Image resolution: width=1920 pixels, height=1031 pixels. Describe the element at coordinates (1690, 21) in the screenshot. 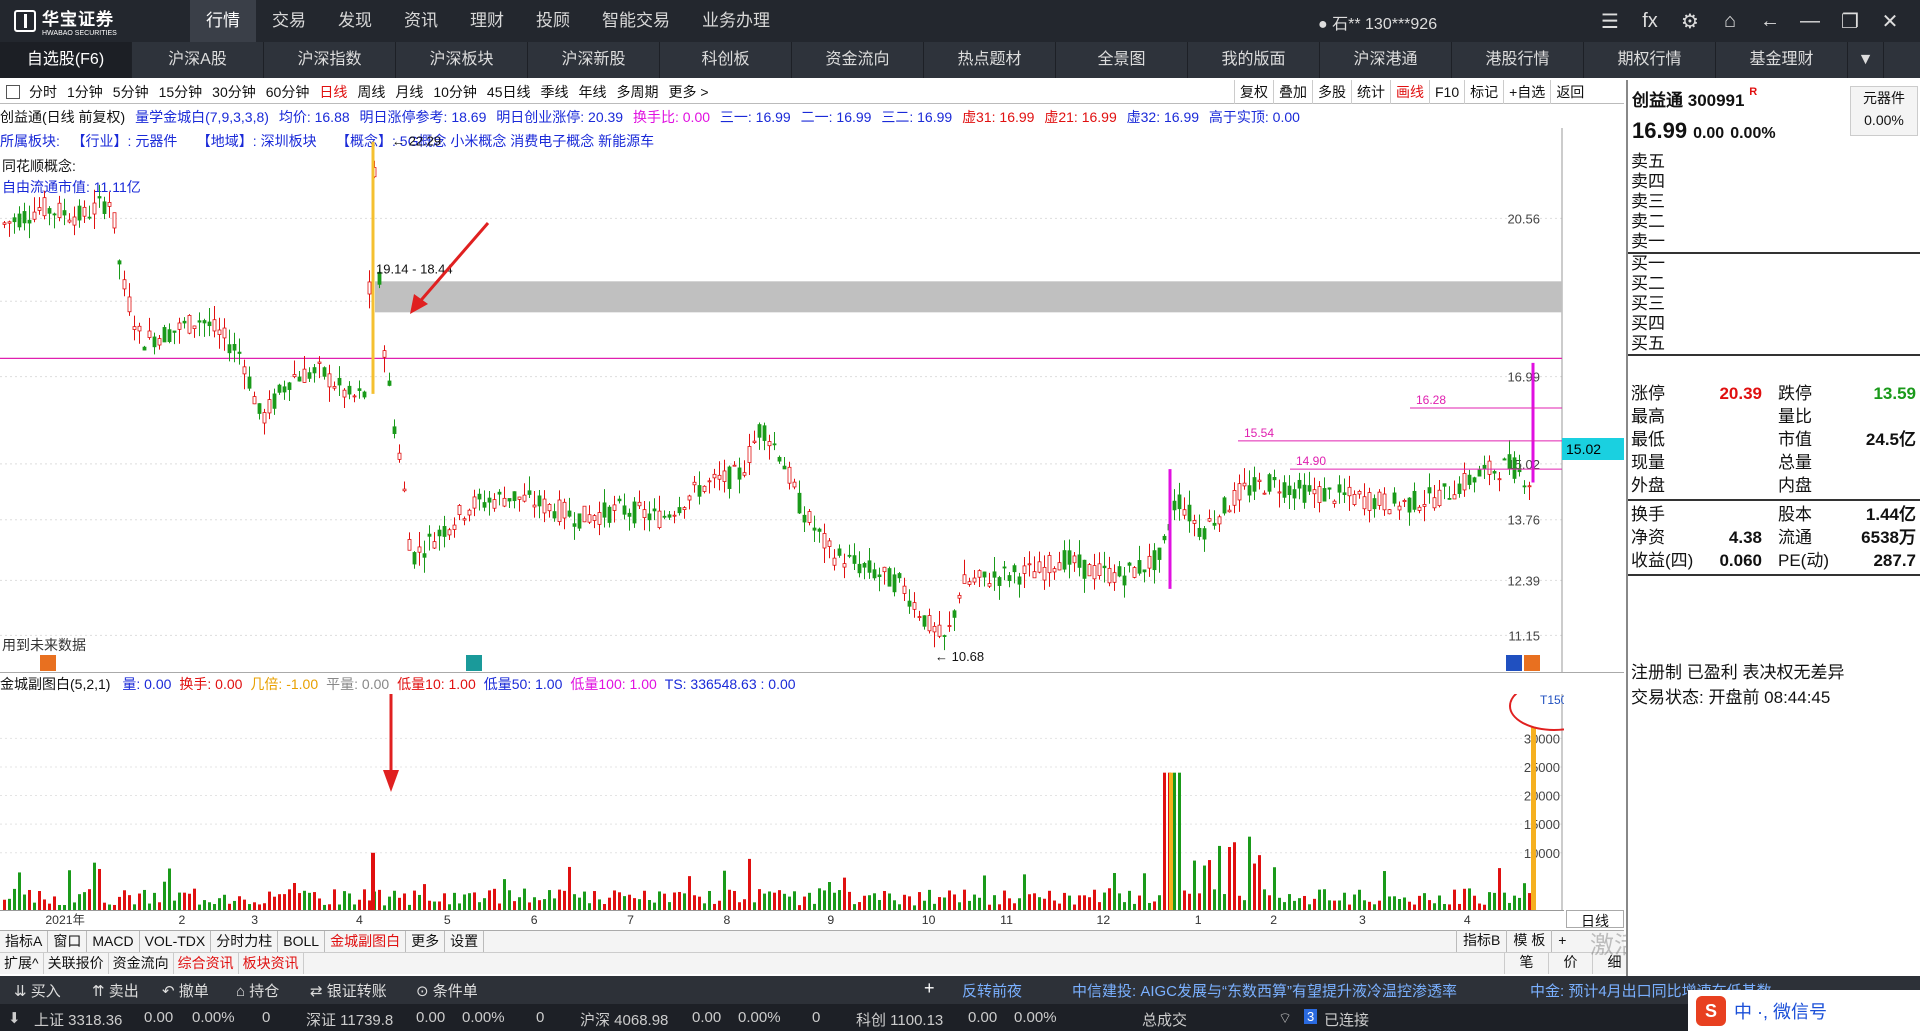

I see `settings-icon: ⚙` at that location.